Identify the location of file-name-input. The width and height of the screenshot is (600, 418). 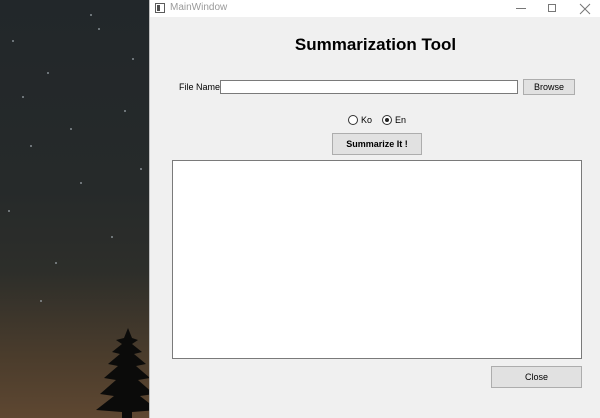
(369, 87).